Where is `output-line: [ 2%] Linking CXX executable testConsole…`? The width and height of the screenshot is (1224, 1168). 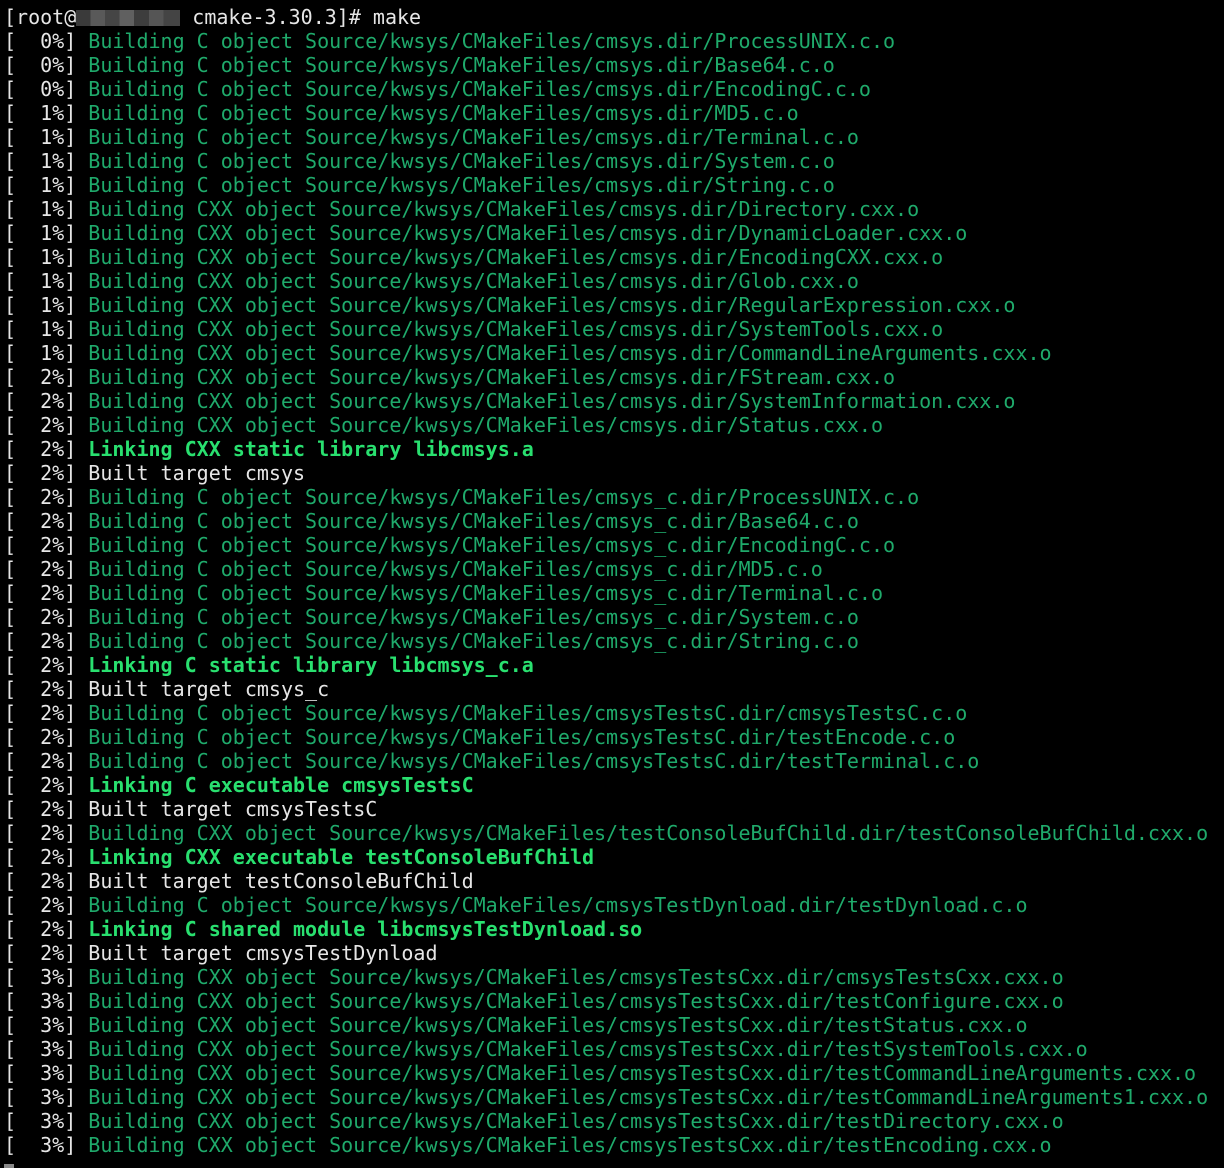
output-line: [ 2%] Linking CXX executable testConsole… is located at coordinates (614, 857).